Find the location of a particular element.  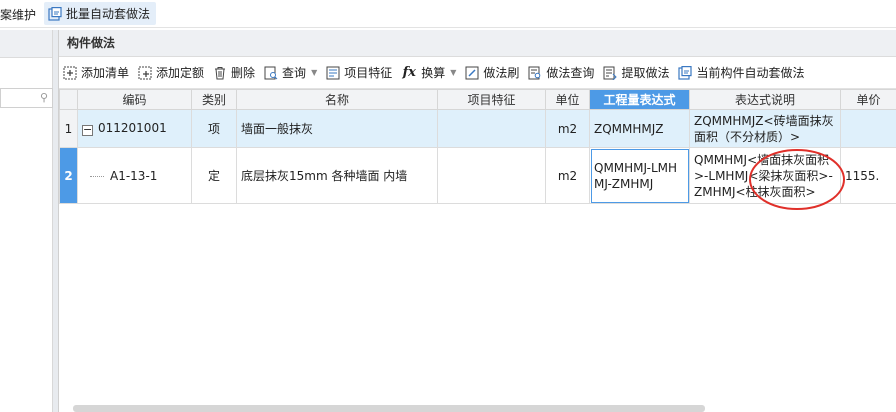

delete-label: 删除 is located at coordinates (243, 73).